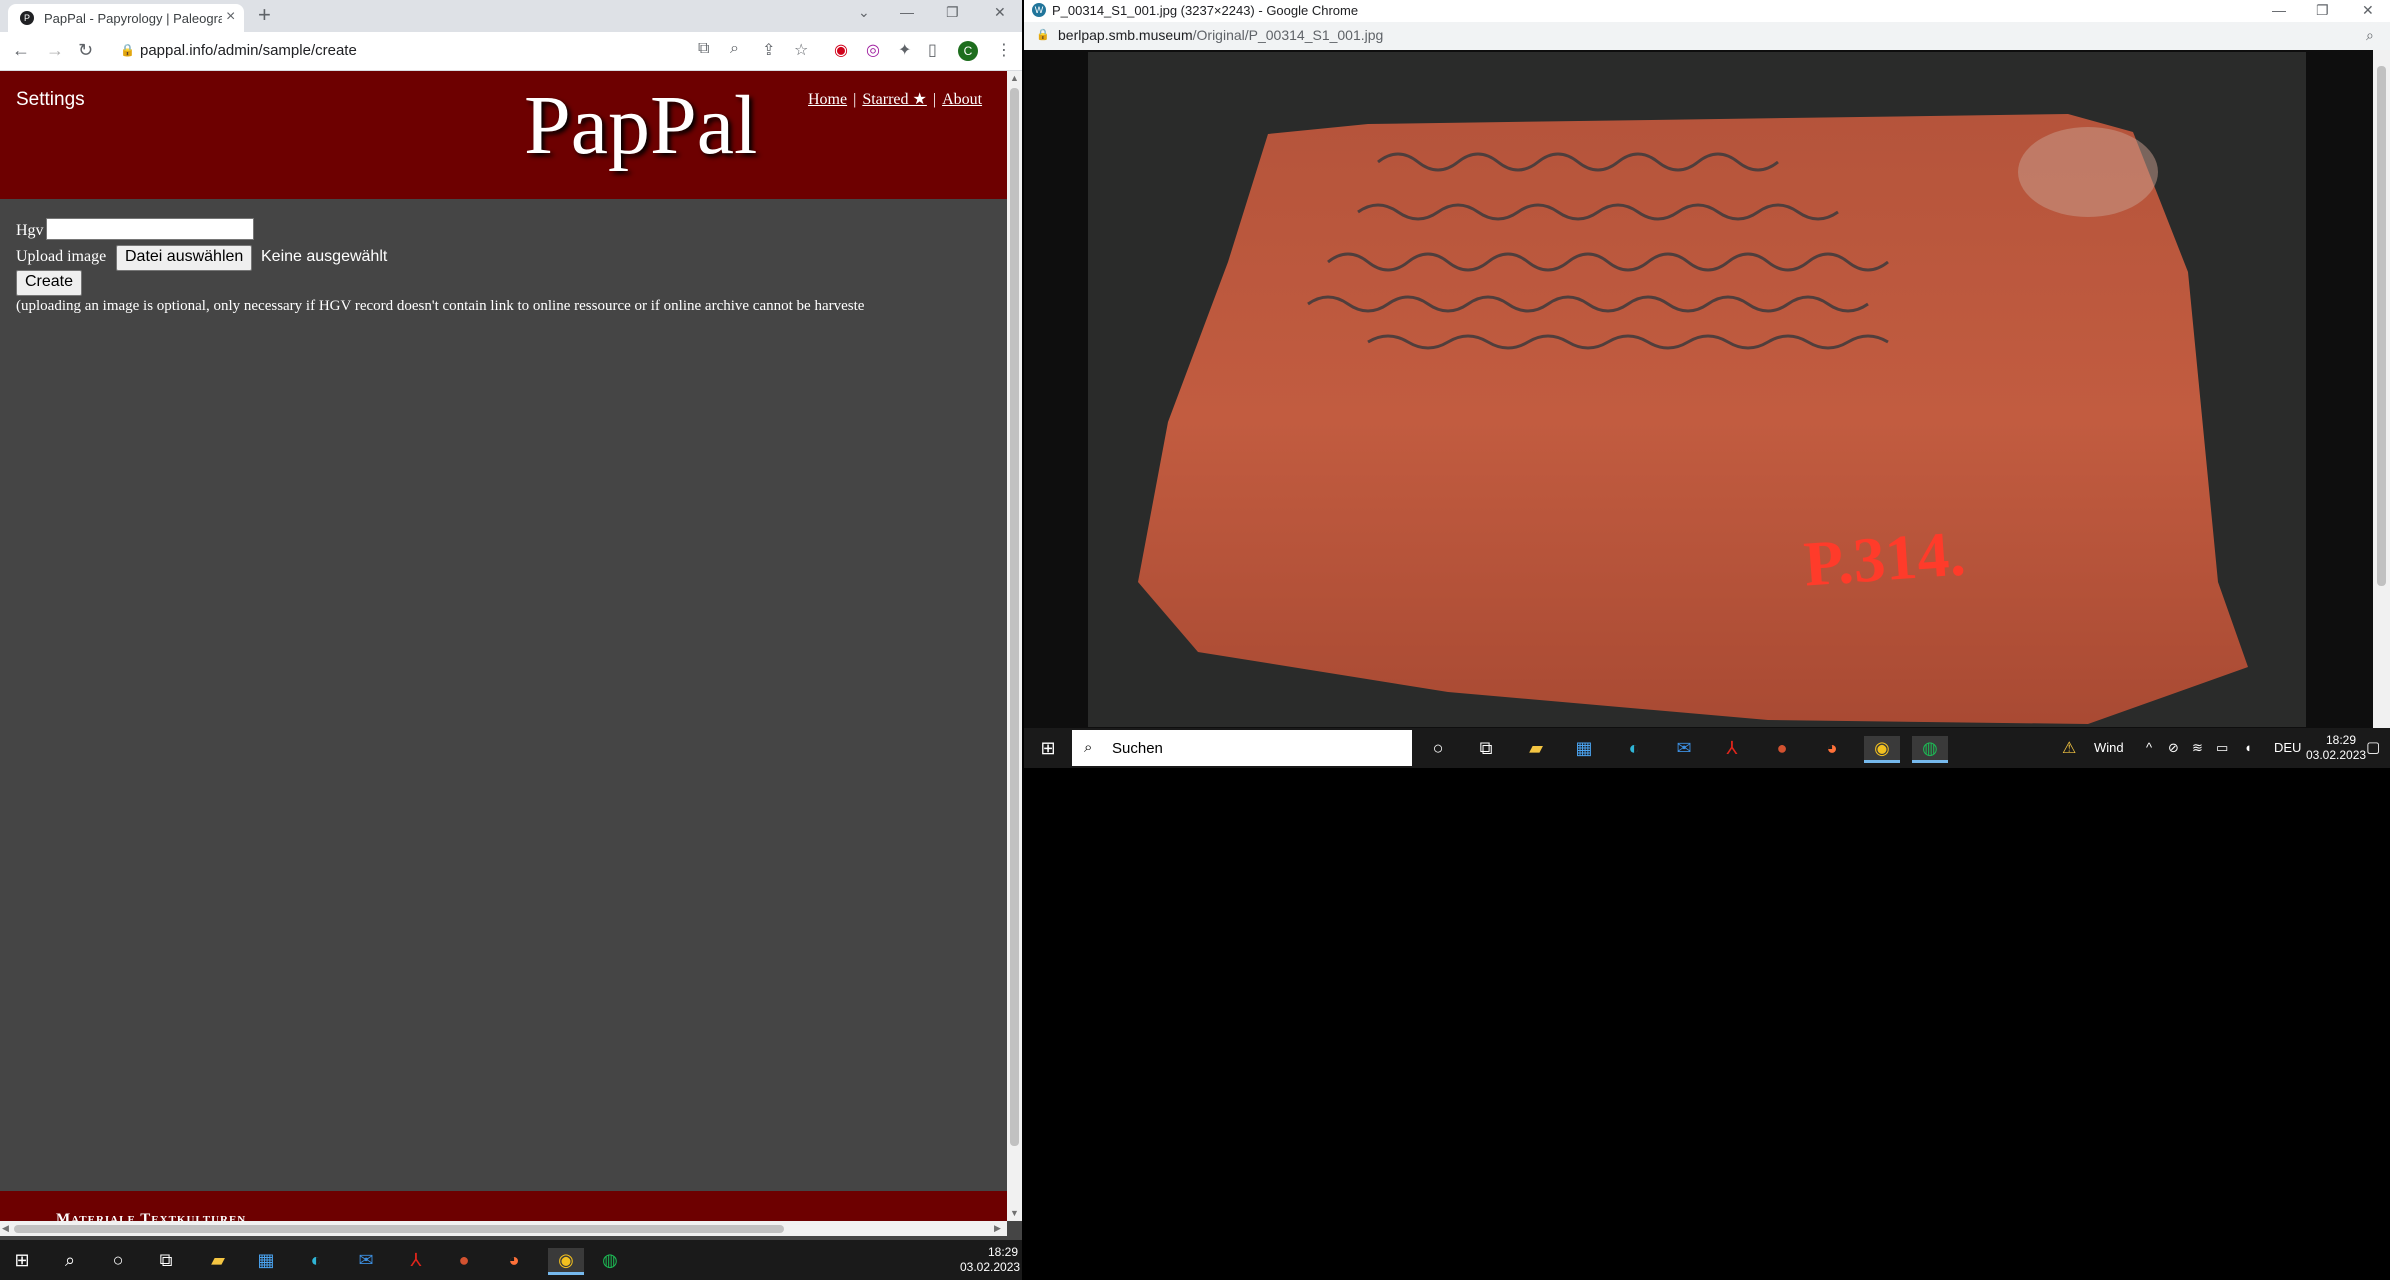 This screenshot has height=1280, width=2390. I want to click on clock-date: 03.02.2023, so click(2336, 755).